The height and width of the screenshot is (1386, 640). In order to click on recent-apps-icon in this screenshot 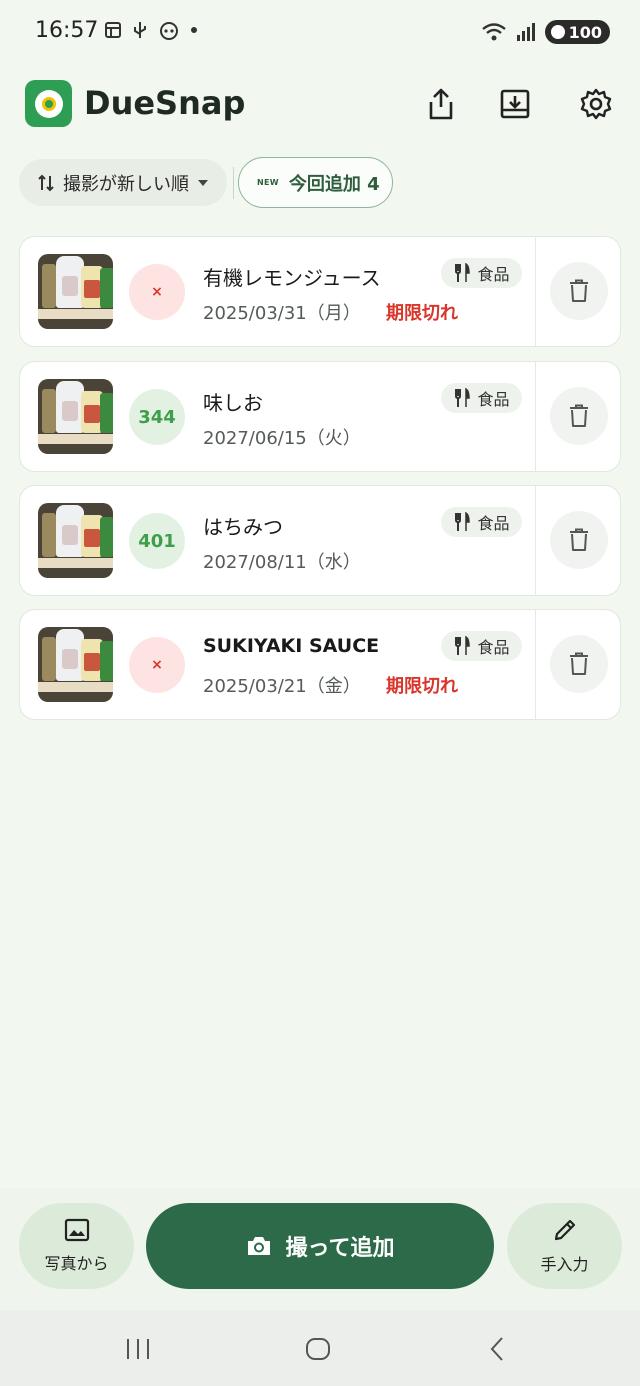, I will do `click(138, 1349)`.